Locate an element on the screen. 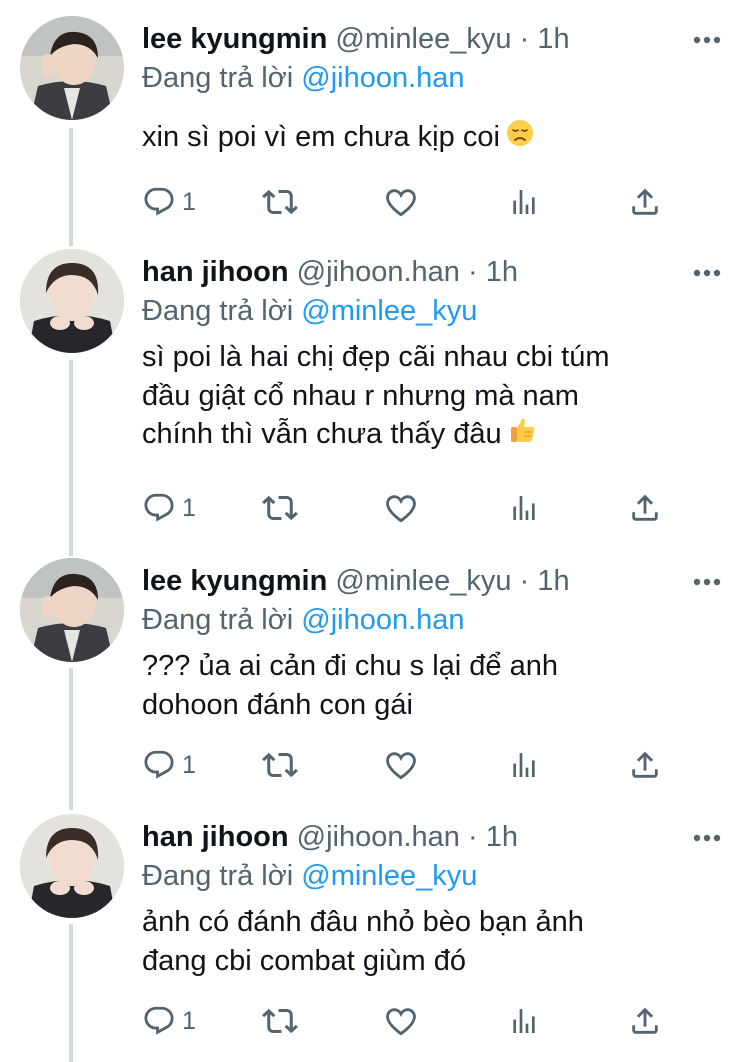 The height and width of the screenshot is (1062, 750). tweet-text-line: sì poi là hai chị đẹp cãi nhau cbi túm is located at coordinates (376, 357).